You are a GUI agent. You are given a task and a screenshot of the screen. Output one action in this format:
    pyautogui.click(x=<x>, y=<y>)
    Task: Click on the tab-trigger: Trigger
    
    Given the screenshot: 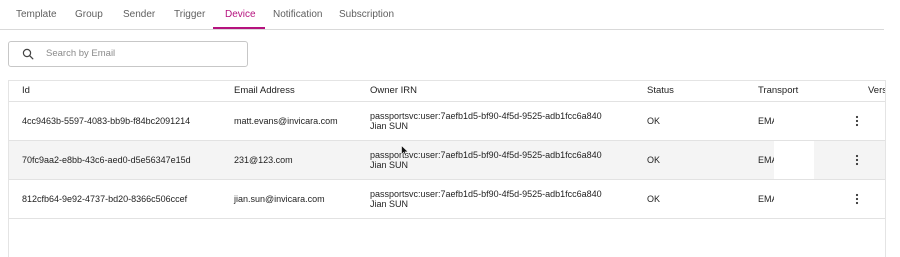 What is the action you would take?
    pyautogui.click(x=189, y=14)
    